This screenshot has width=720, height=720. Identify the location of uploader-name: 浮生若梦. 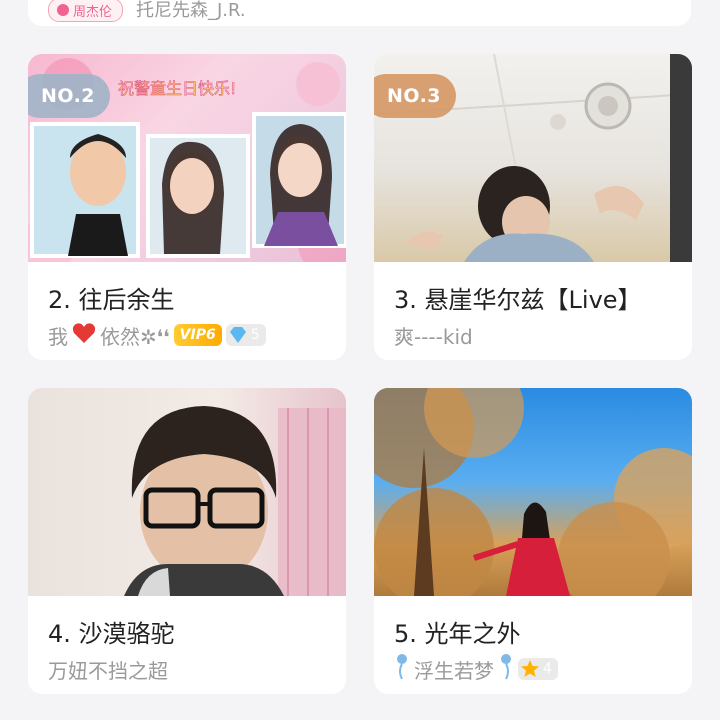
(454, 670).